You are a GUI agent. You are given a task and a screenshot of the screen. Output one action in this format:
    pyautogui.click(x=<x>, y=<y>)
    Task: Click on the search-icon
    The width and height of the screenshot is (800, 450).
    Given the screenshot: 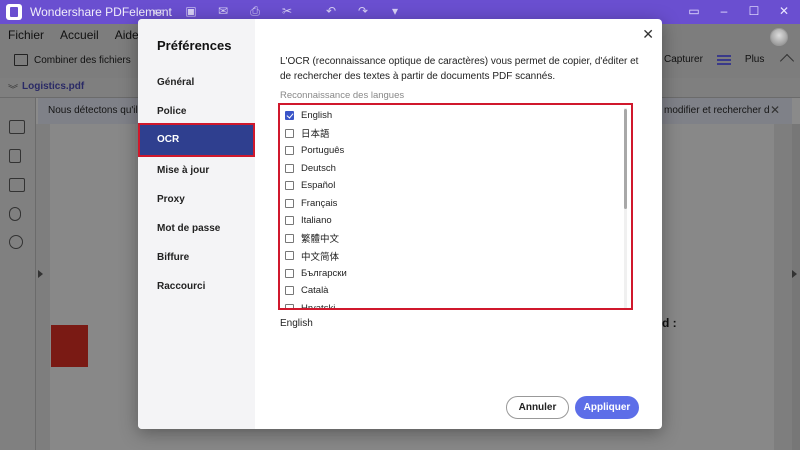 What is the action you would take?
    pyautogui.click(x=16, y=242)
    